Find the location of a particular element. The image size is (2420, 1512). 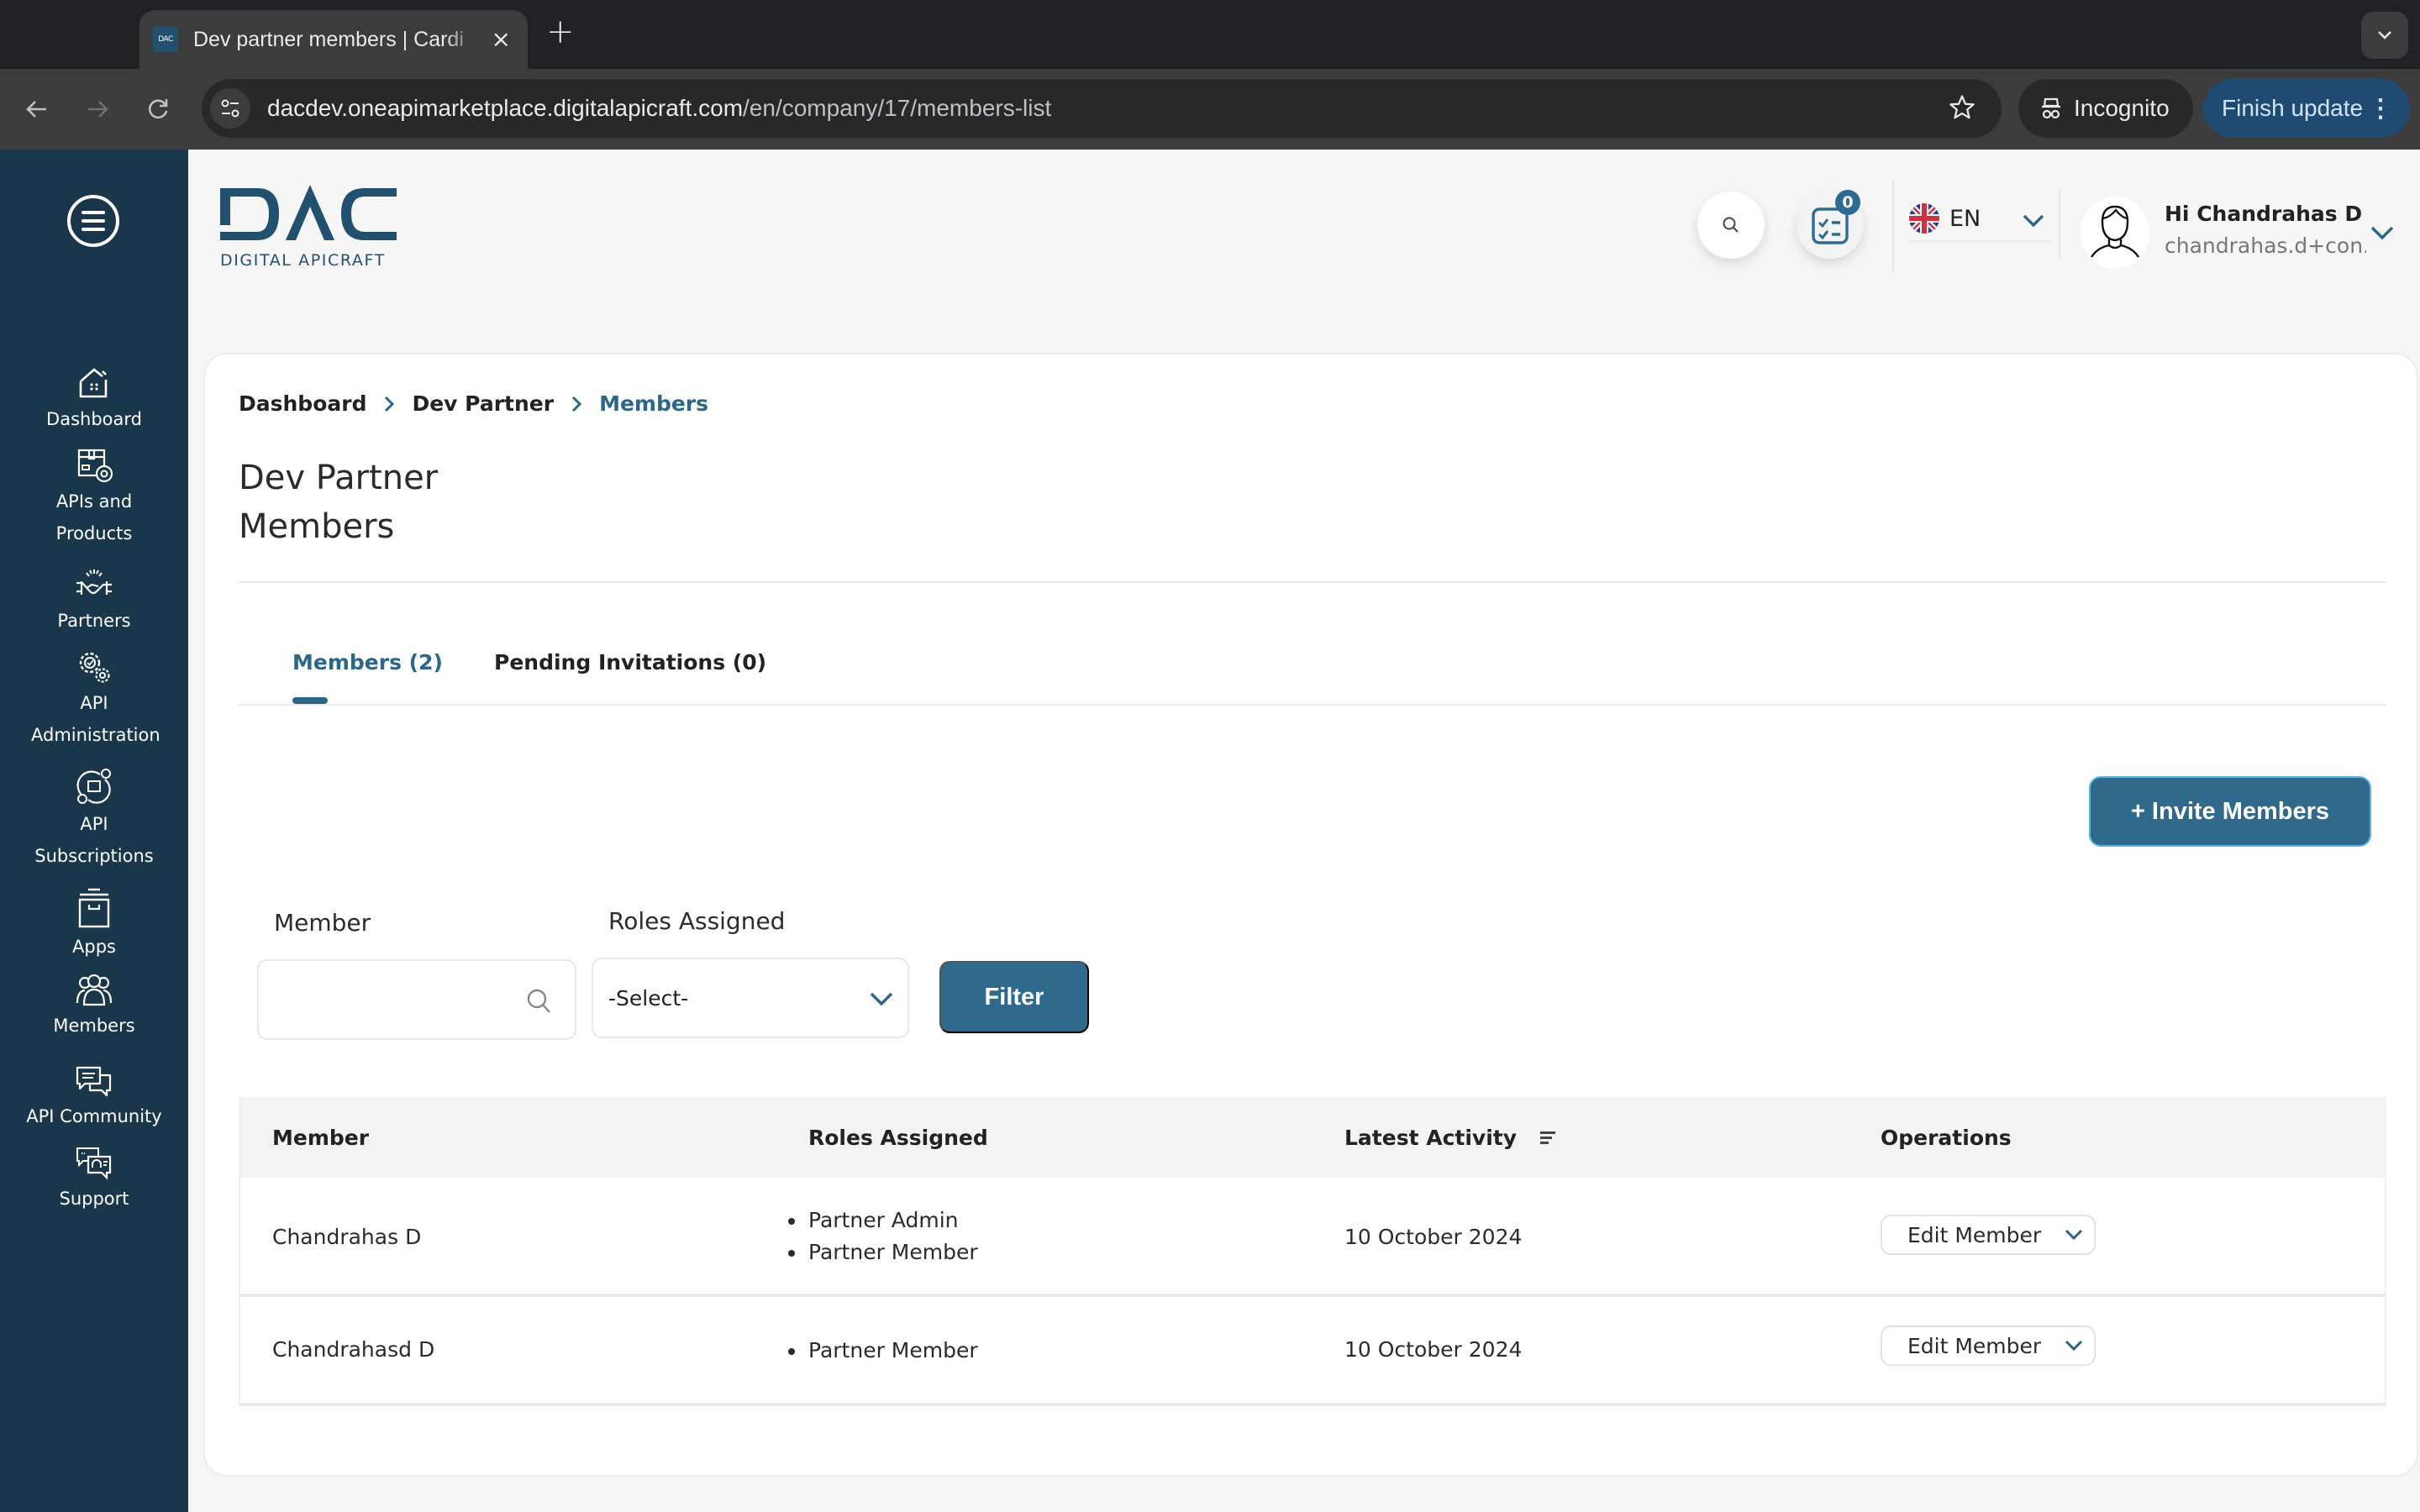

sidebar-item-label: API Administration is located at coordinates (96, 719).